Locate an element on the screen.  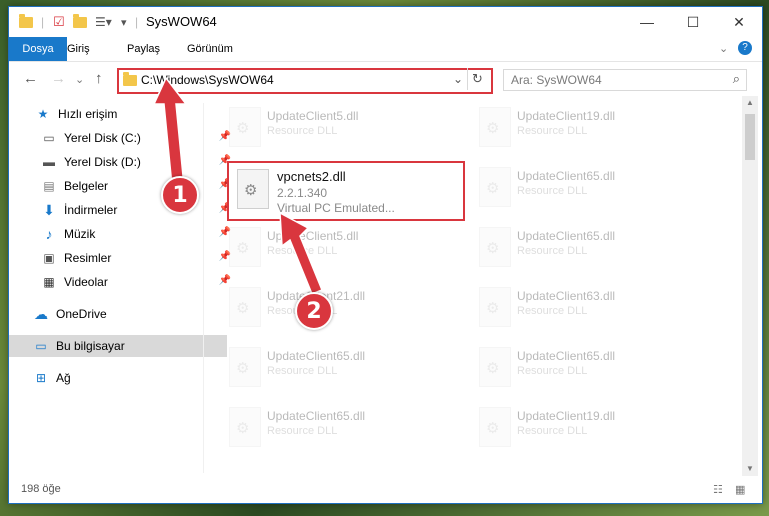
annotation-arrows is located at coordinates (237, 185).